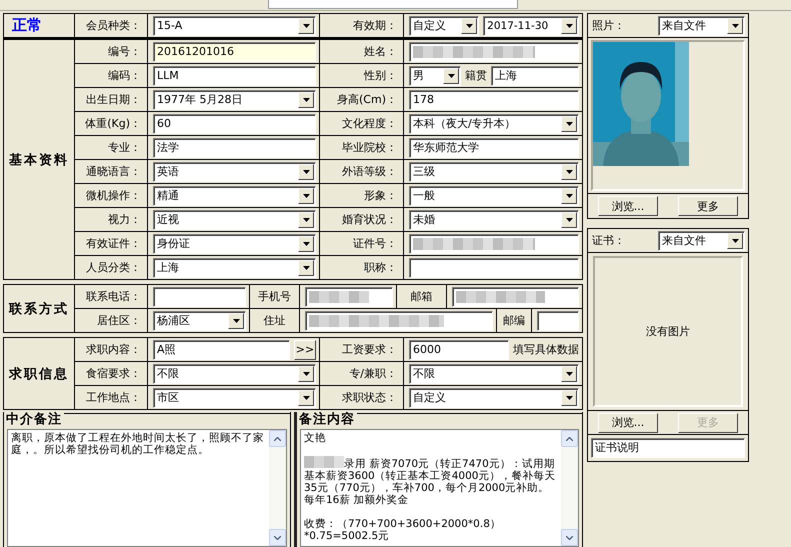 The image size is (791, 547). What do you see at coordinates (234, 124) in the screenshot?
I see `text-field: 60` at bounding box center [234, 124].